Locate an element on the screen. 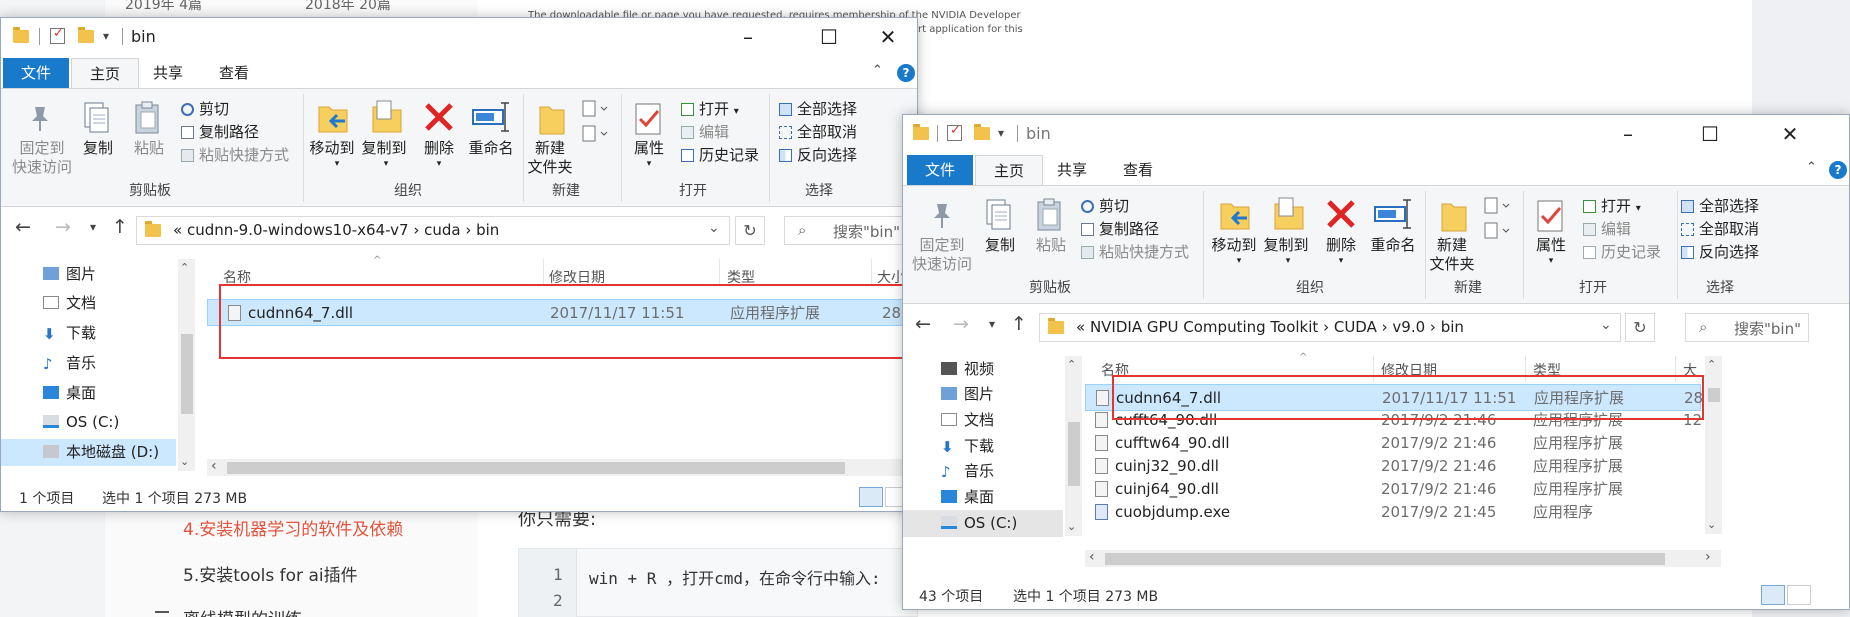 This screenshot has width=1850, height=617. maximize-button: ☐ is located at coordinates (1710, 134).